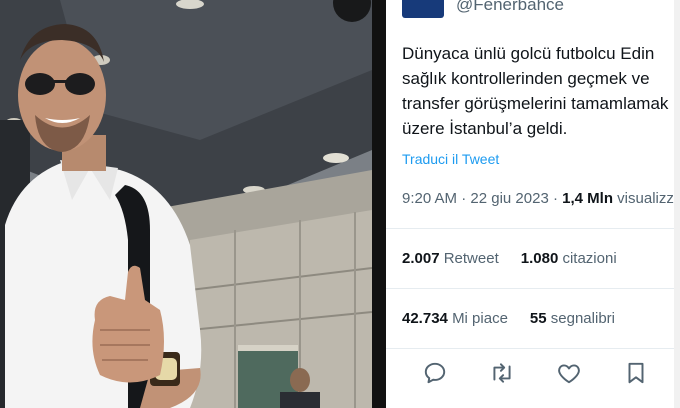 The width and height of the screenshot is (680, 408). I want to click on views-label: visualizzazioni, so click(648, 198).